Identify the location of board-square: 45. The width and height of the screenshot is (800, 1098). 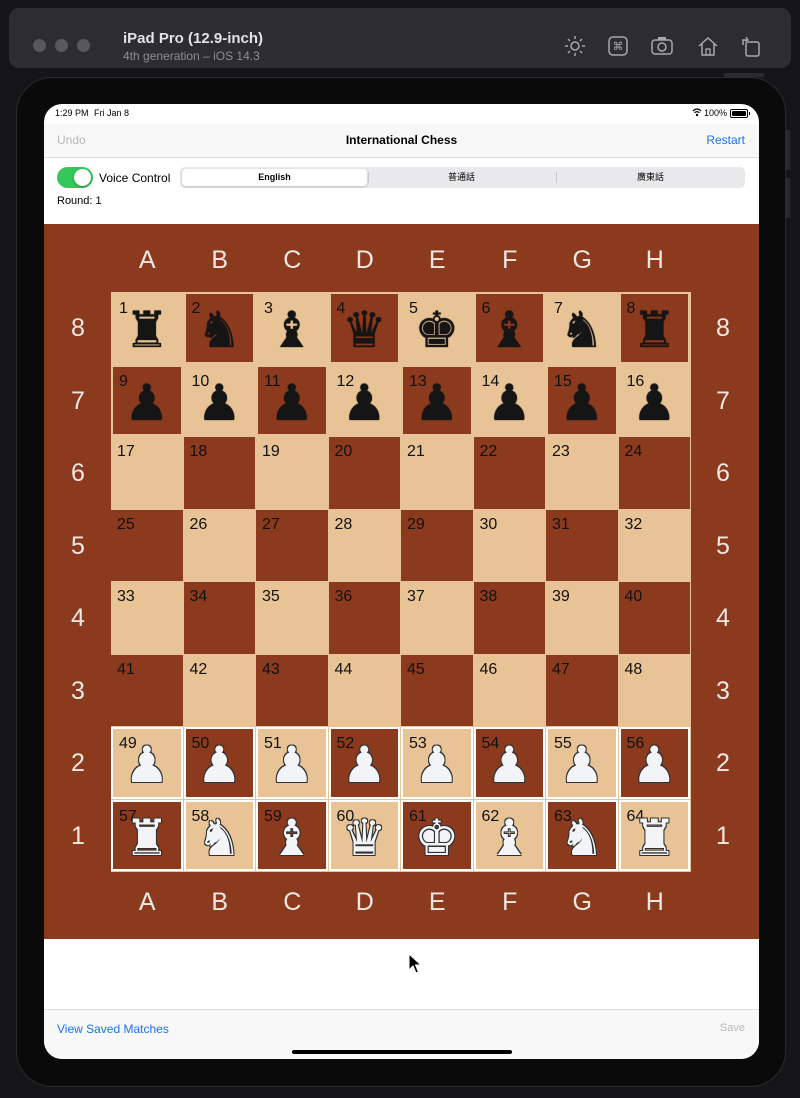
(437, 690).